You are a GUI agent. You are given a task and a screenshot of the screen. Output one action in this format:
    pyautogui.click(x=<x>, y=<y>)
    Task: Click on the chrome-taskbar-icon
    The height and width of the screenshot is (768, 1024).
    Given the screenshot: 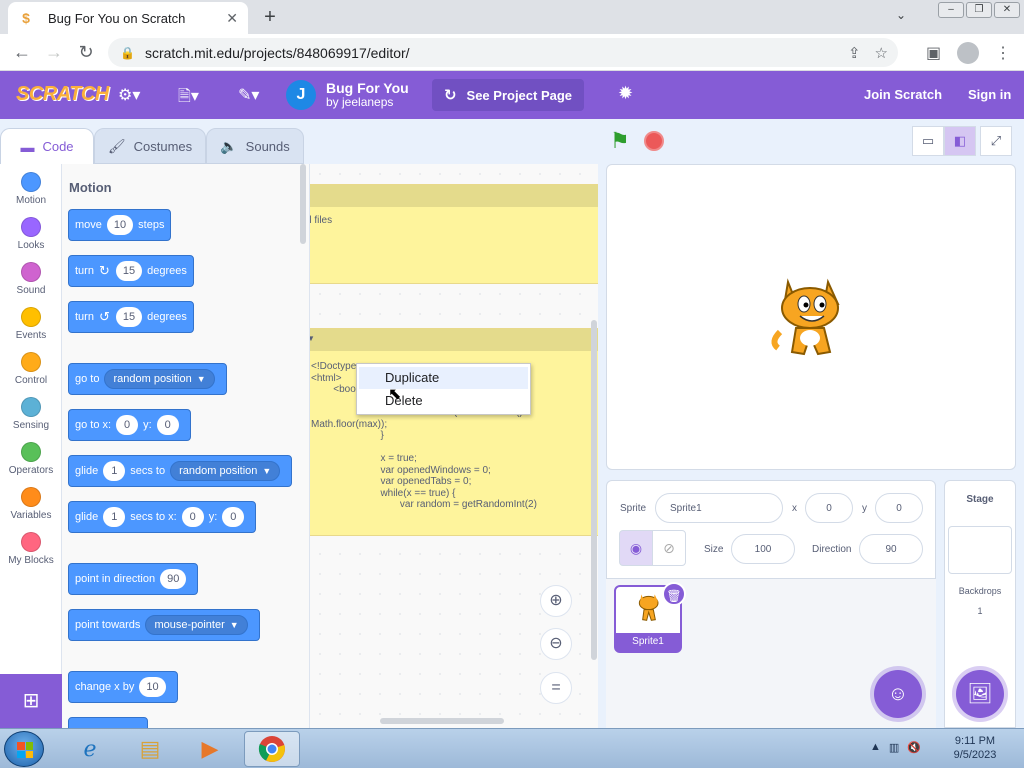 What is the action you would take?
    pyautogui.click(x=272, y=749)
    